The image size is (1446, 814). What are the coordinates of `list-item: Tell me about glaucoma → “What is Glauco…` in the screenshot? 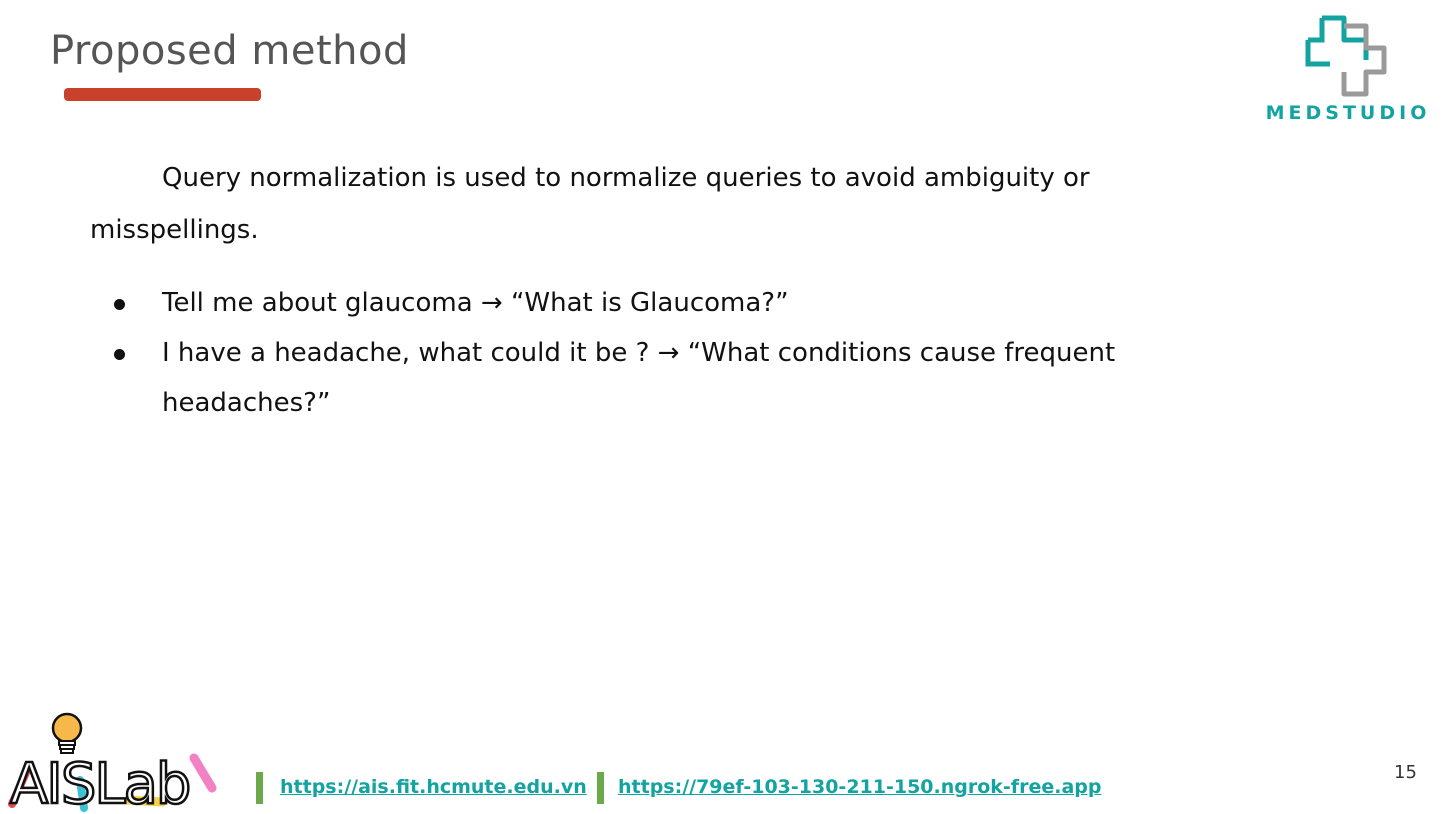 It's located at (670, 303).